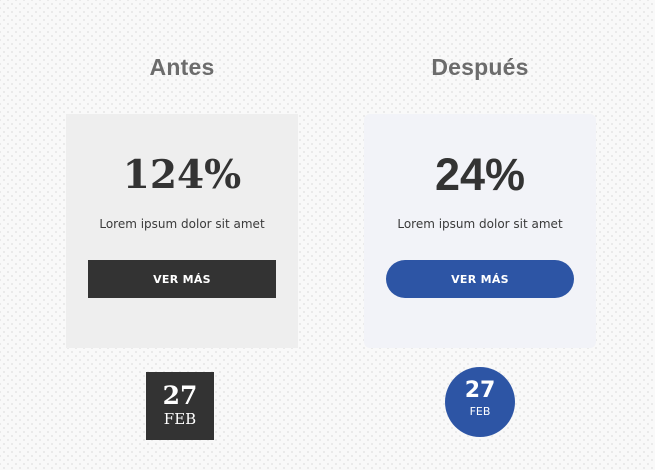  Describe the element at coordinates (480, 279) in the screenshot. I see `after-see-more-button: VER MÁS` at that location.